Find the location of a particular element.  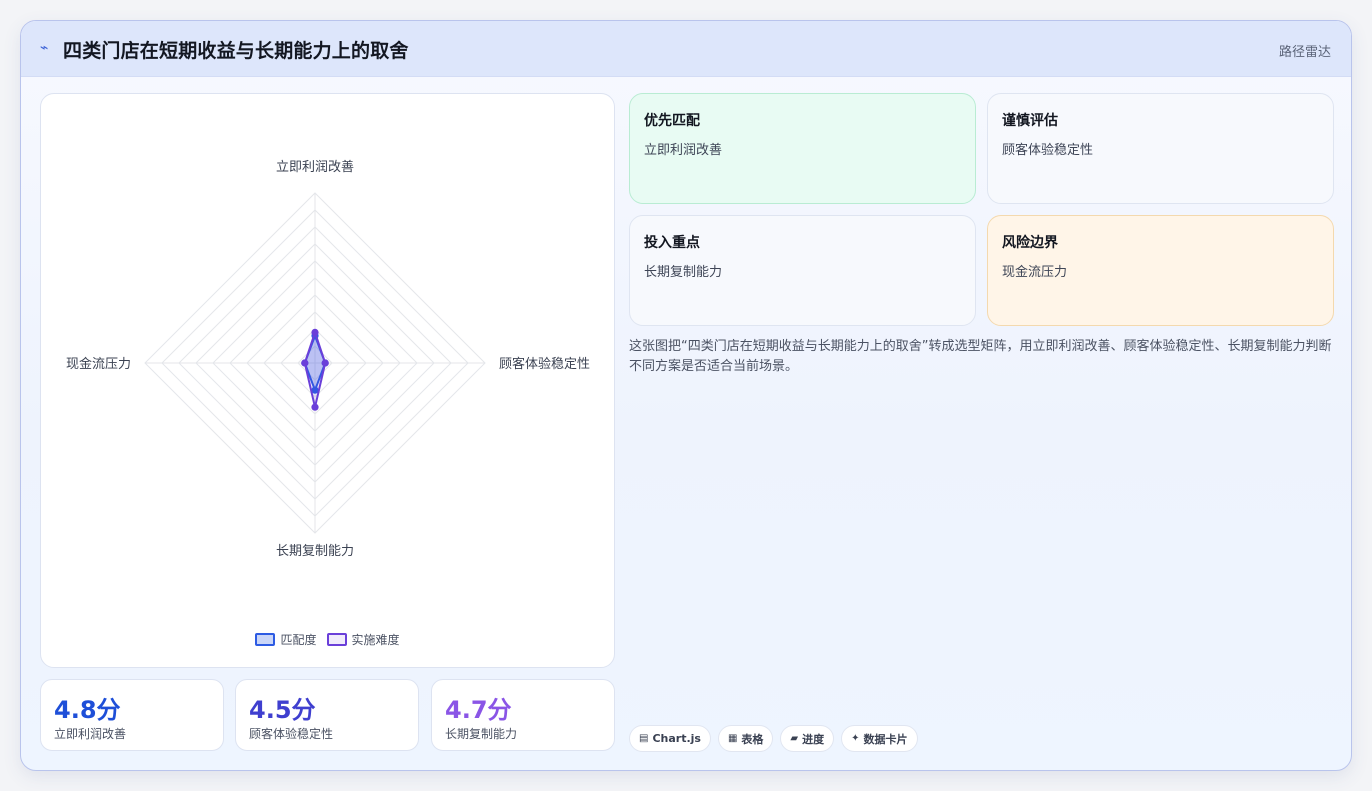

stat-label: 长期复制能力 is located at coordinates (481, 734).